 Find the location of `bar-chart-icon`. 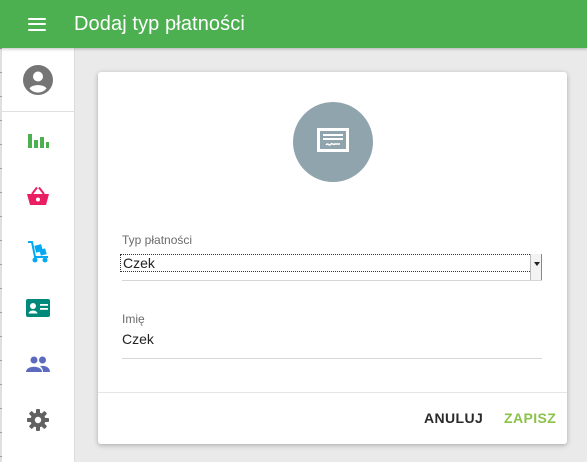

bar-chart-icon is located at coordinates (38, 141).